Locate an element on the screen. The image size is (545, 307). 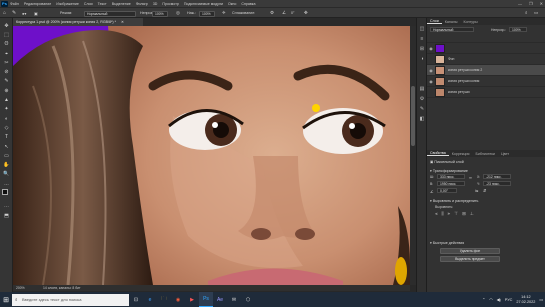
minimize-button: — is located at coordinates (520, 3).